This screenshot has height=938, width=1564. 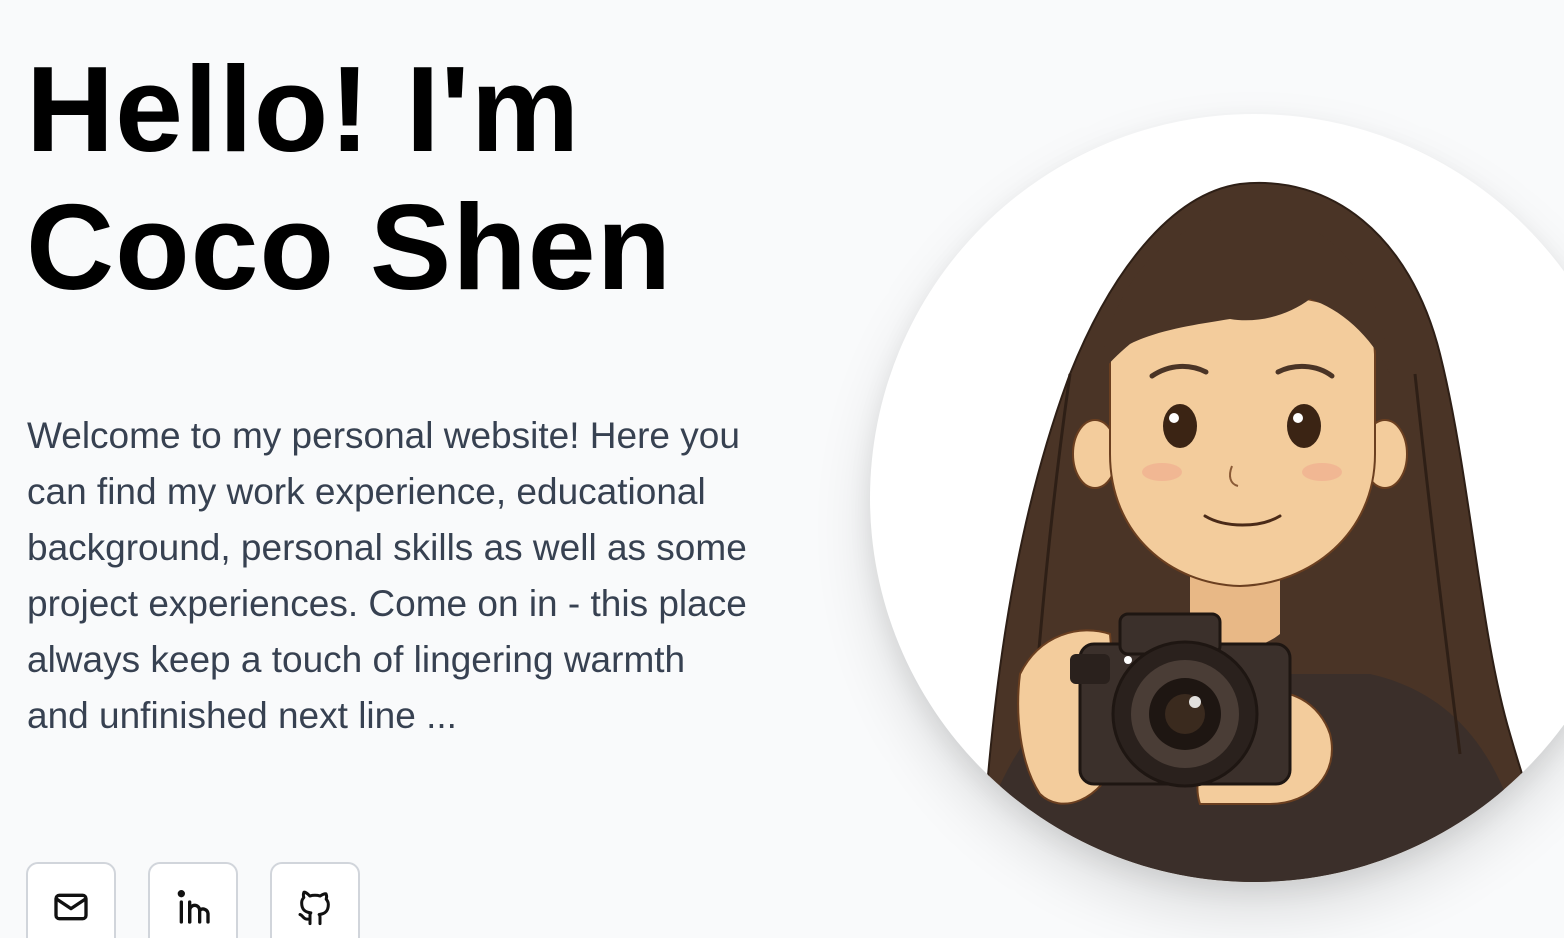 What do you see at coordinates (193, 906) in the screenshot?
I see `linkedin-icon` at bounding box center [193, 906].